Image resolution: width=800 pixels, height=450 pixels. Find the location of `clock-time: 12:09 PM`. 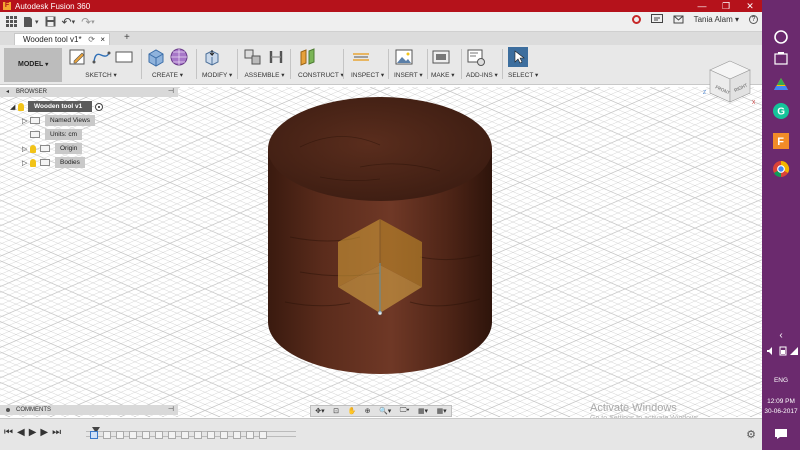

clock-time: 12:09 PM is located at coordinates (781, 401).